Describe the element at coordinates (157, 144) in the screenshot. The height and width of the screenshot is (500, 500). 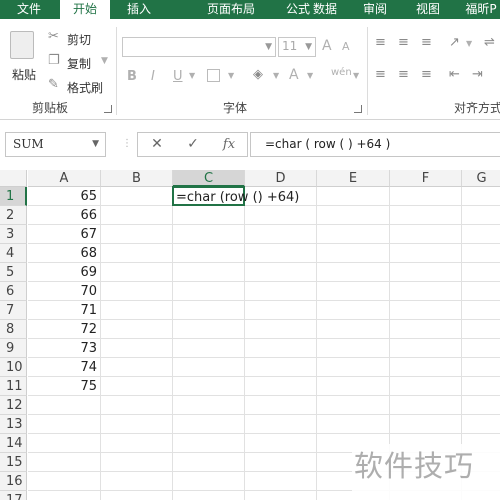
I see `cancel-icon: ✕` at that location.